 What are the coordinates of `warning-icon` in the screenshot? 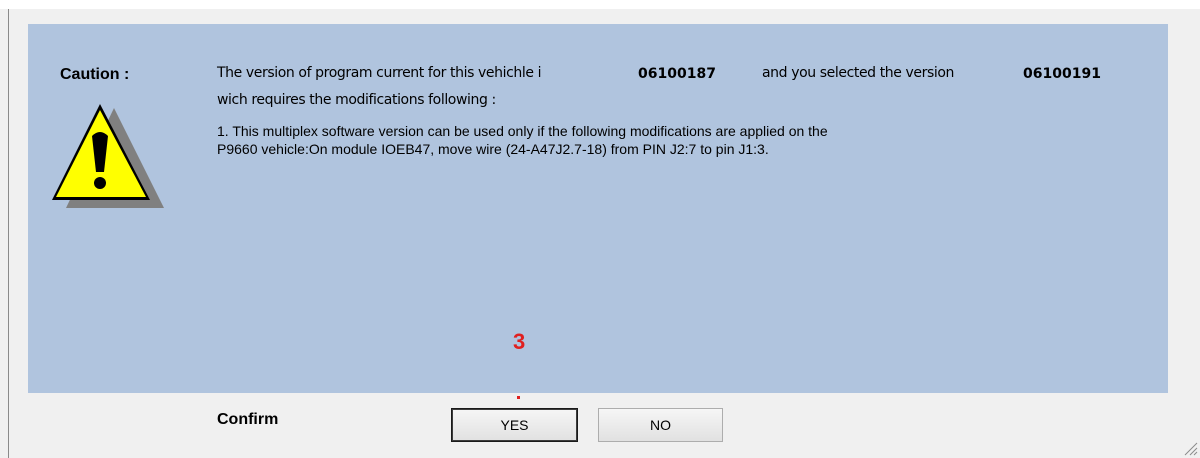 It's located at (108, 156).